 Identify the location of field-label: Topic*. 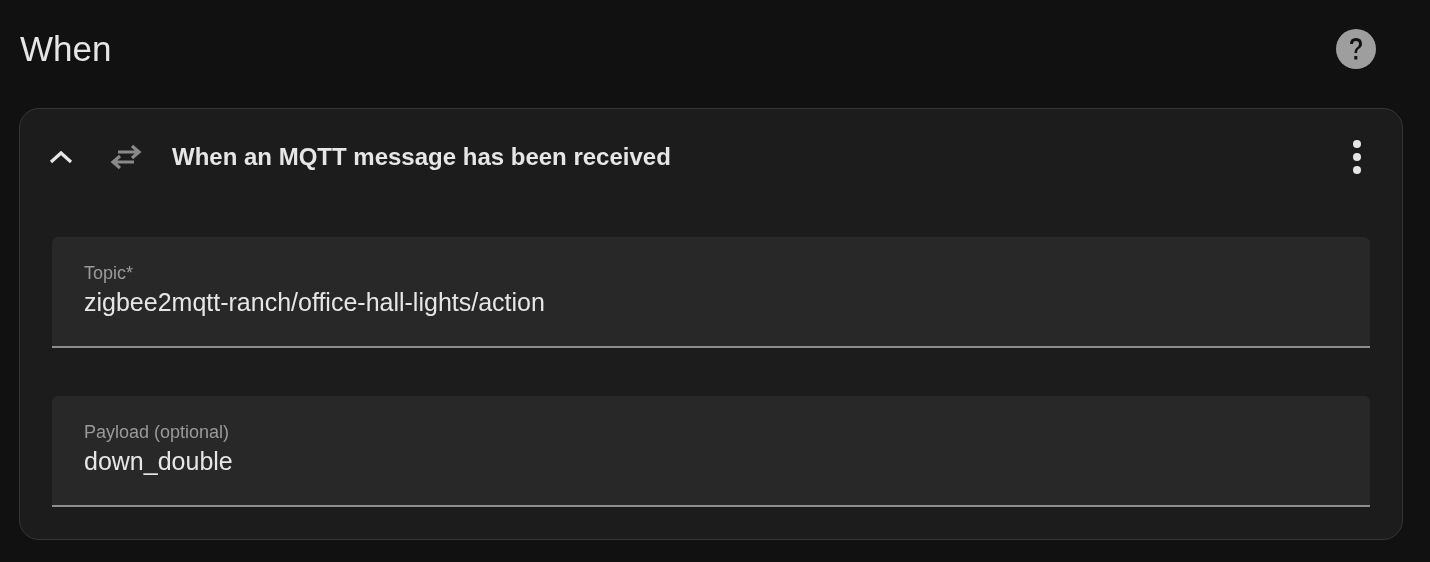
(109, 273).